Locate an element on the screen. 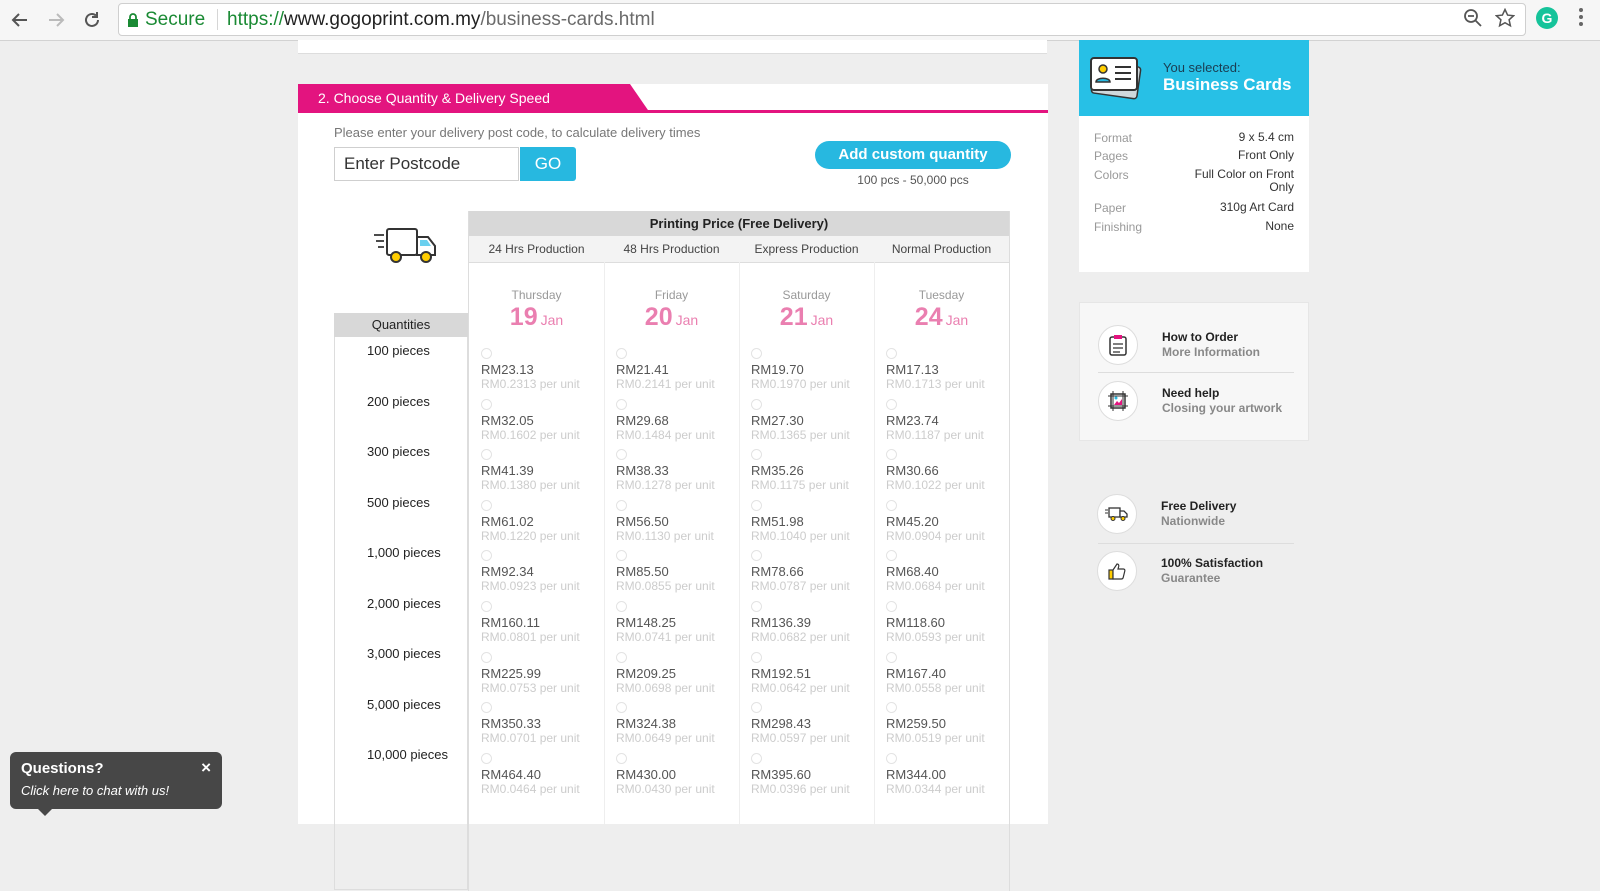  info-divider is located at coordinates (1196, 372).